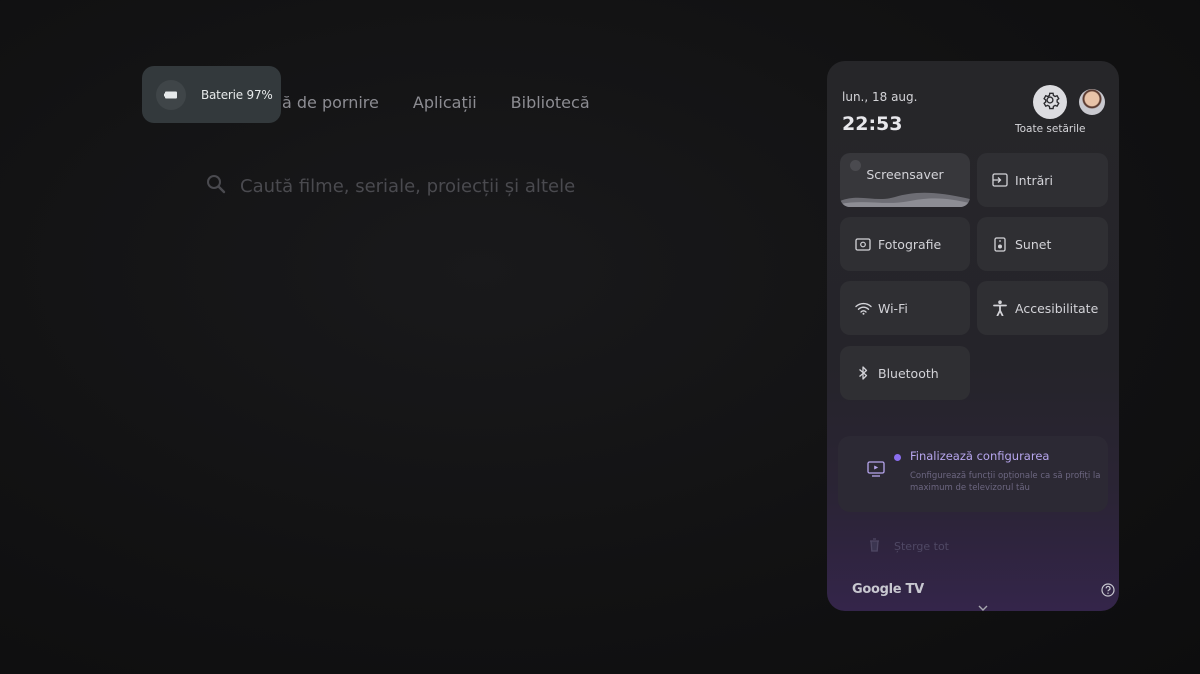 Image resolution: width=1200 pixels, height=674 pixels. I want to click on tile-screensaver: Screensaver, so click(905, 180).